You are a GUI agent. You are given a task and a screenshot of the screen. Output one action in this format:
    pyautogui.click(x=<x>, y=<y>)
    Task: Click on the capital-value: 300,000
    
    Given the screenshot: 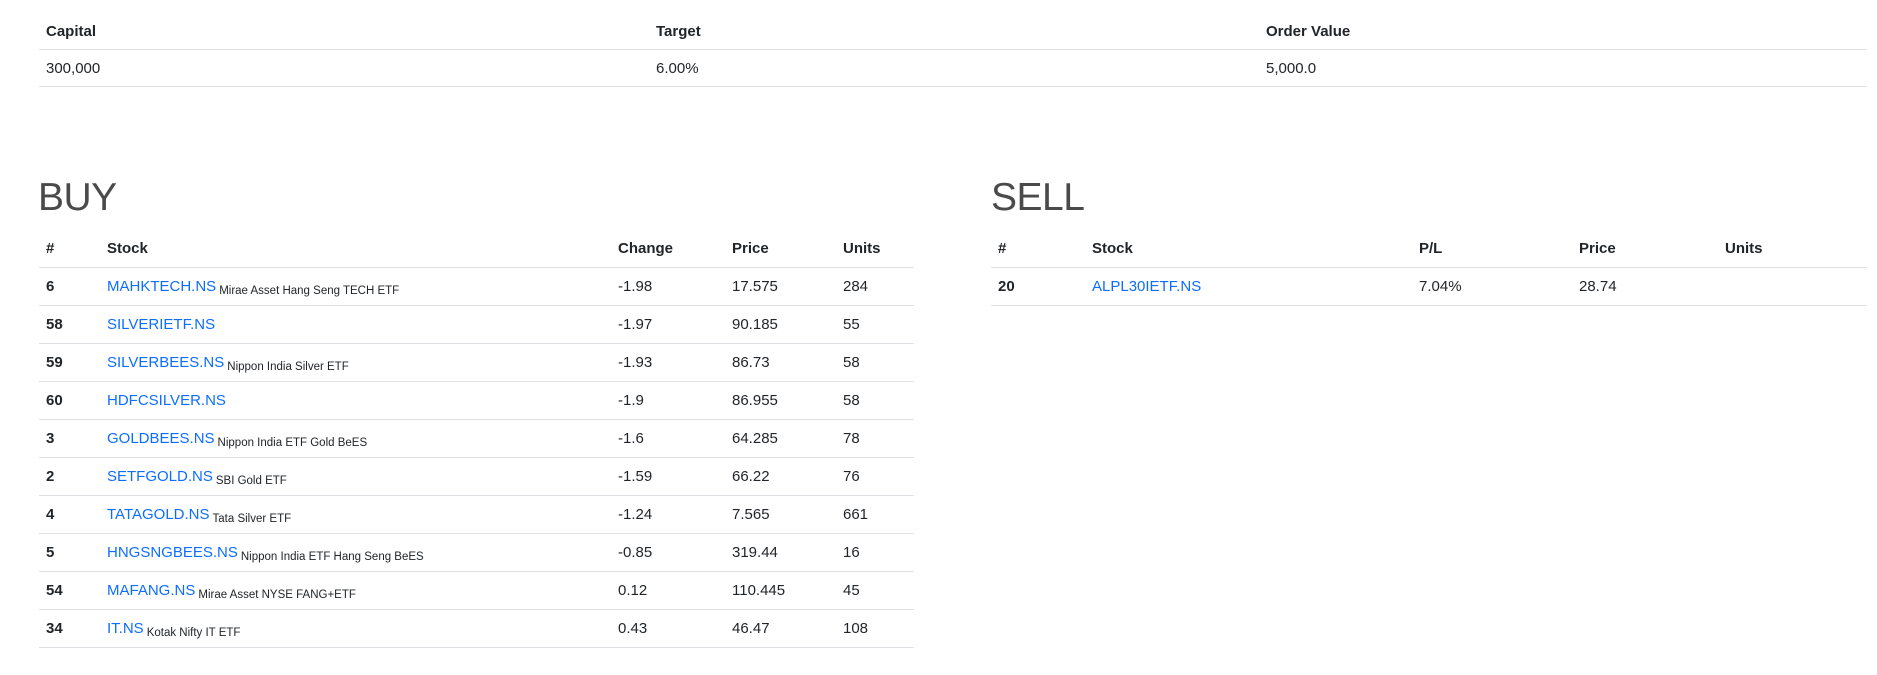 What is the action you would take?
    pyautogui.click(x=344, y=68)
    